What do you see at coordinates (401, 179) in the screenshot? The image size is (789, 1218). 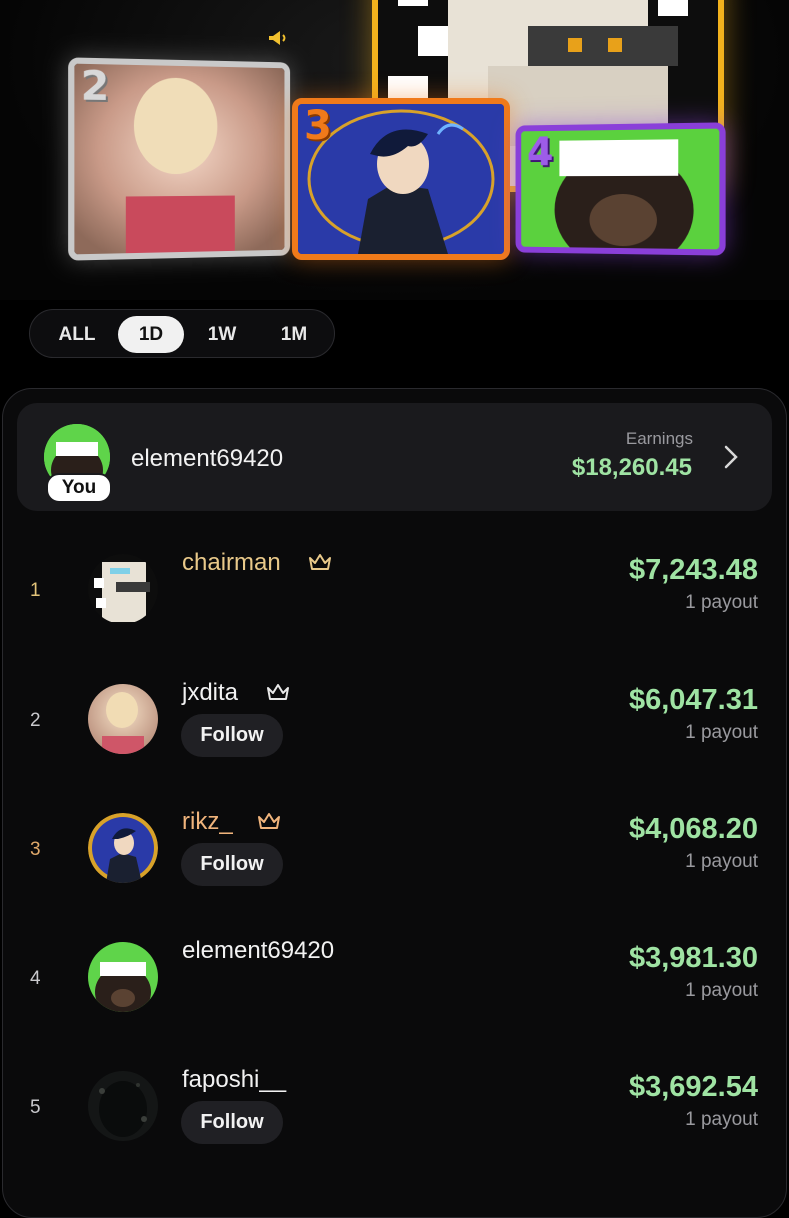 I see `podium-card-rank-3: 3` at bounding box center [401, 179].